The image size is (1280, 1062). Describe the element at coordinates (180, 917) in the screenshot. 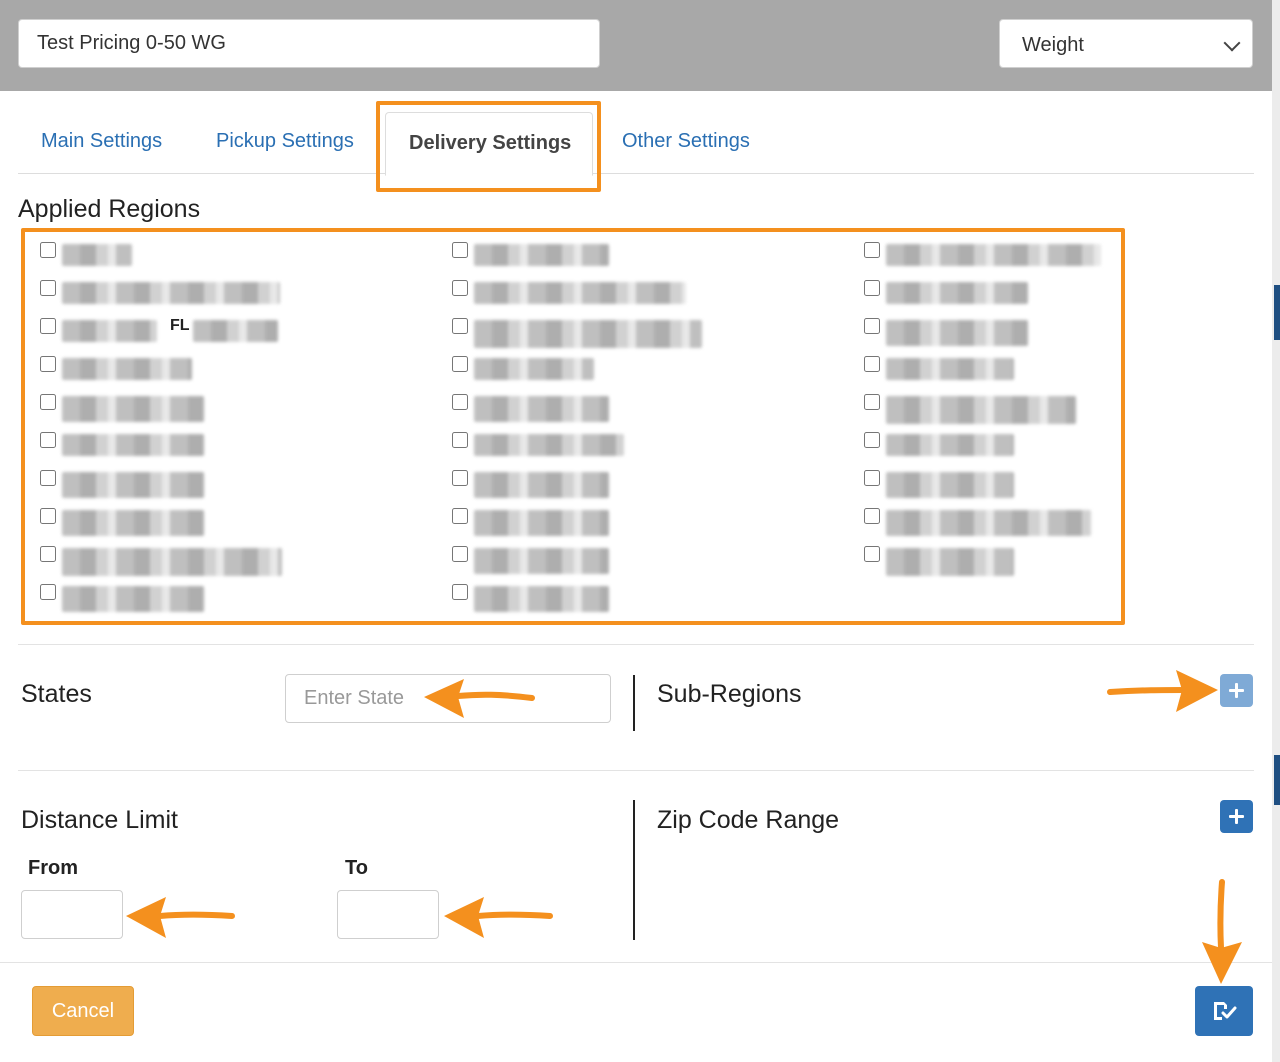

I see `annotation-arrow` at that location.